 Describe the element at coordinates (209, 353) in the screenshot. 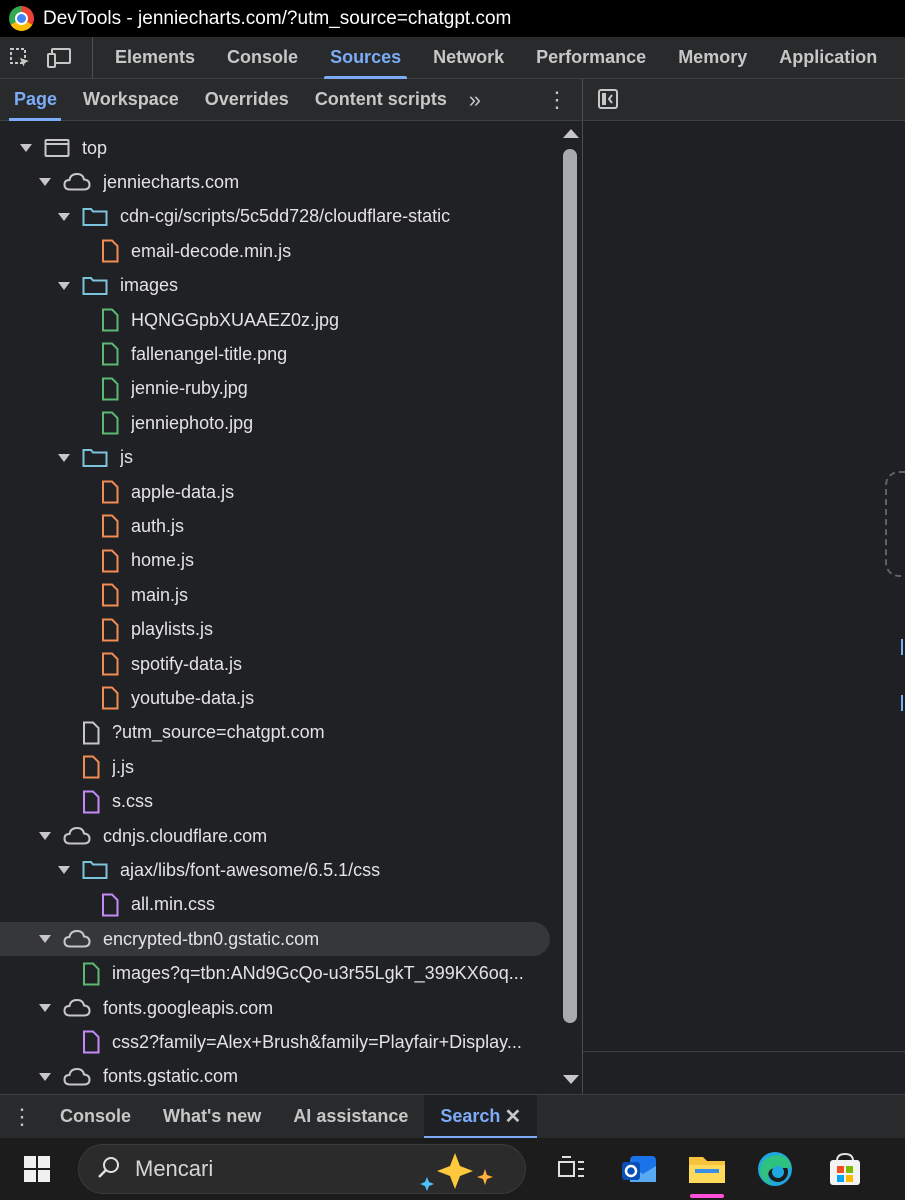

I see `tree-item-label: fallenangel-title.png` at that location.